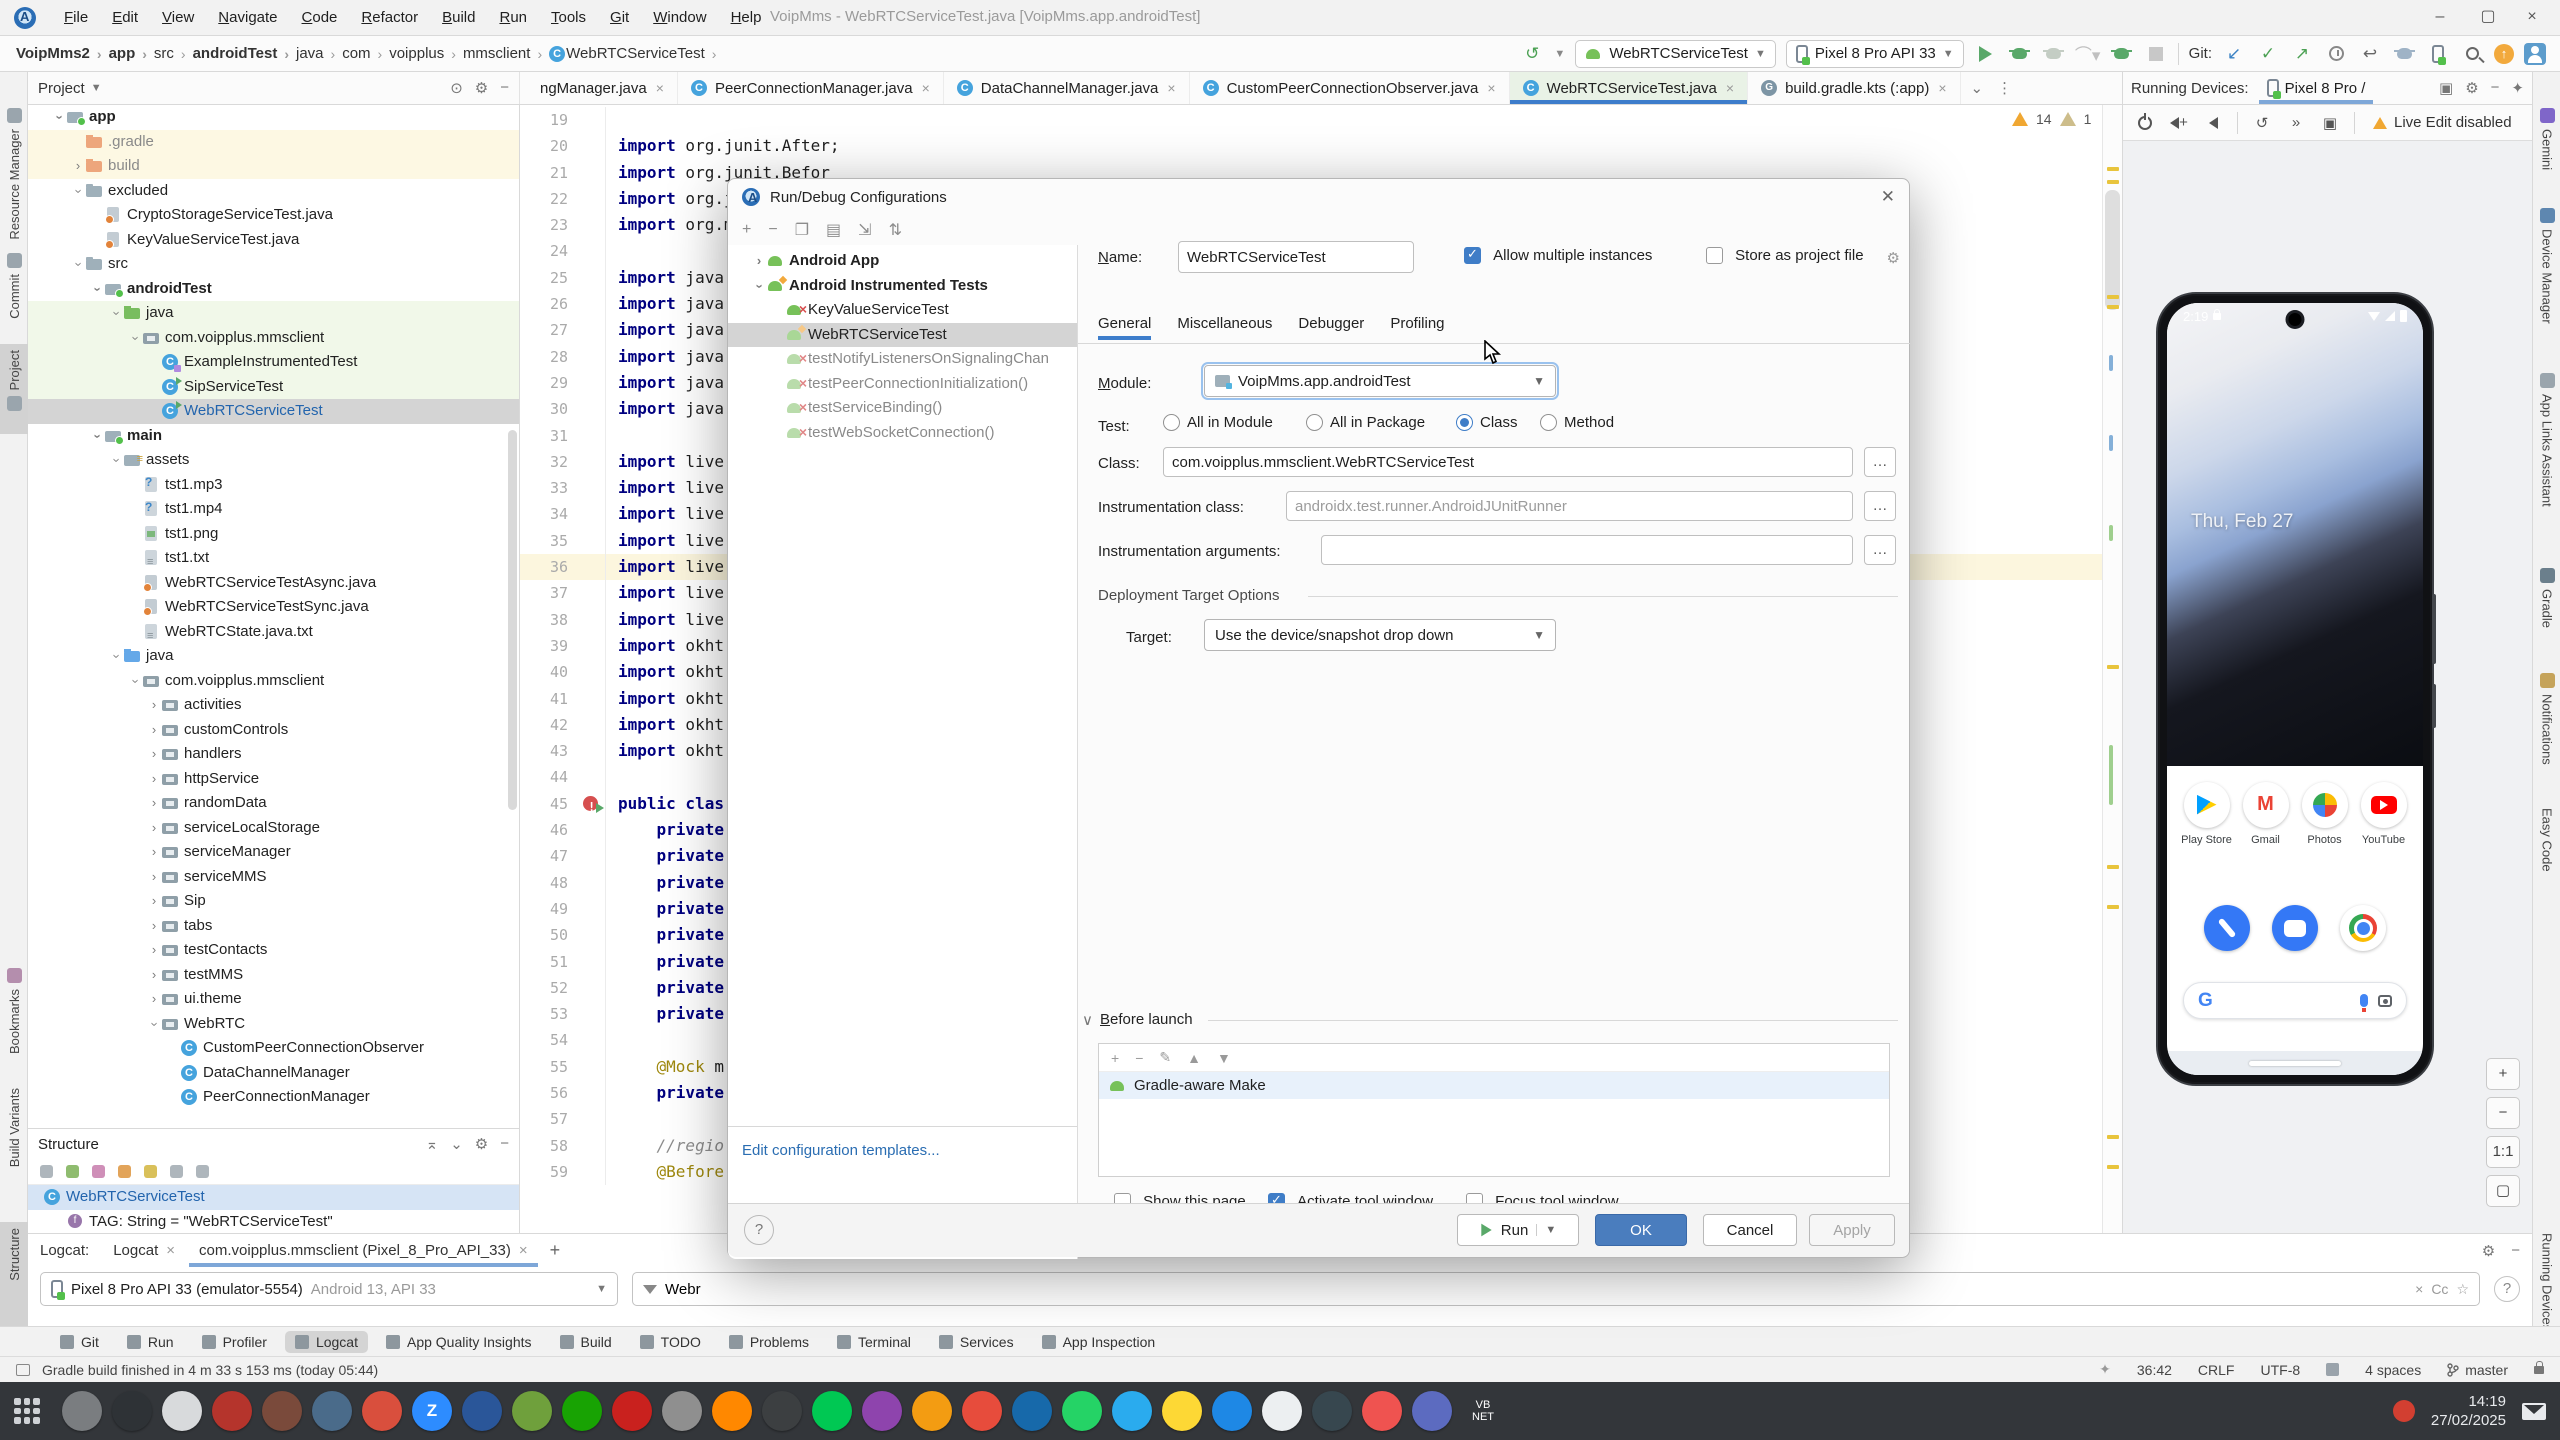  I want to click on git-commit-icon: ✓, so click(2268, 54).